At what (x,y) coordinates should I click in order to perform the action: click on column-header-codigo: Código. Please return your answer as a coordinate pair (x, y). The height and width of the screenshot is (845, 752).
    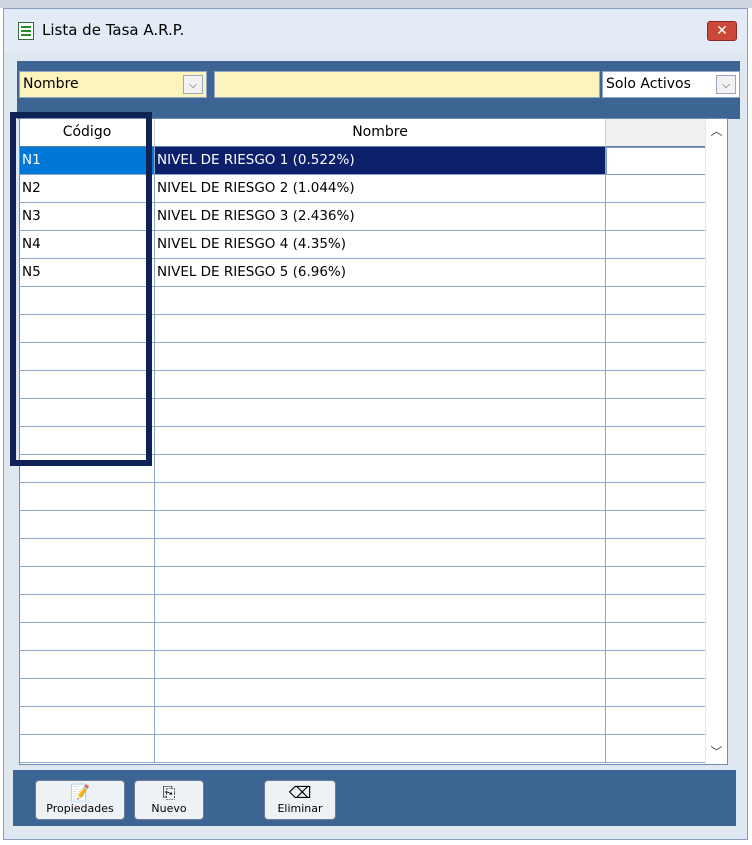
    Looking at the image, I should click on (87, 133).